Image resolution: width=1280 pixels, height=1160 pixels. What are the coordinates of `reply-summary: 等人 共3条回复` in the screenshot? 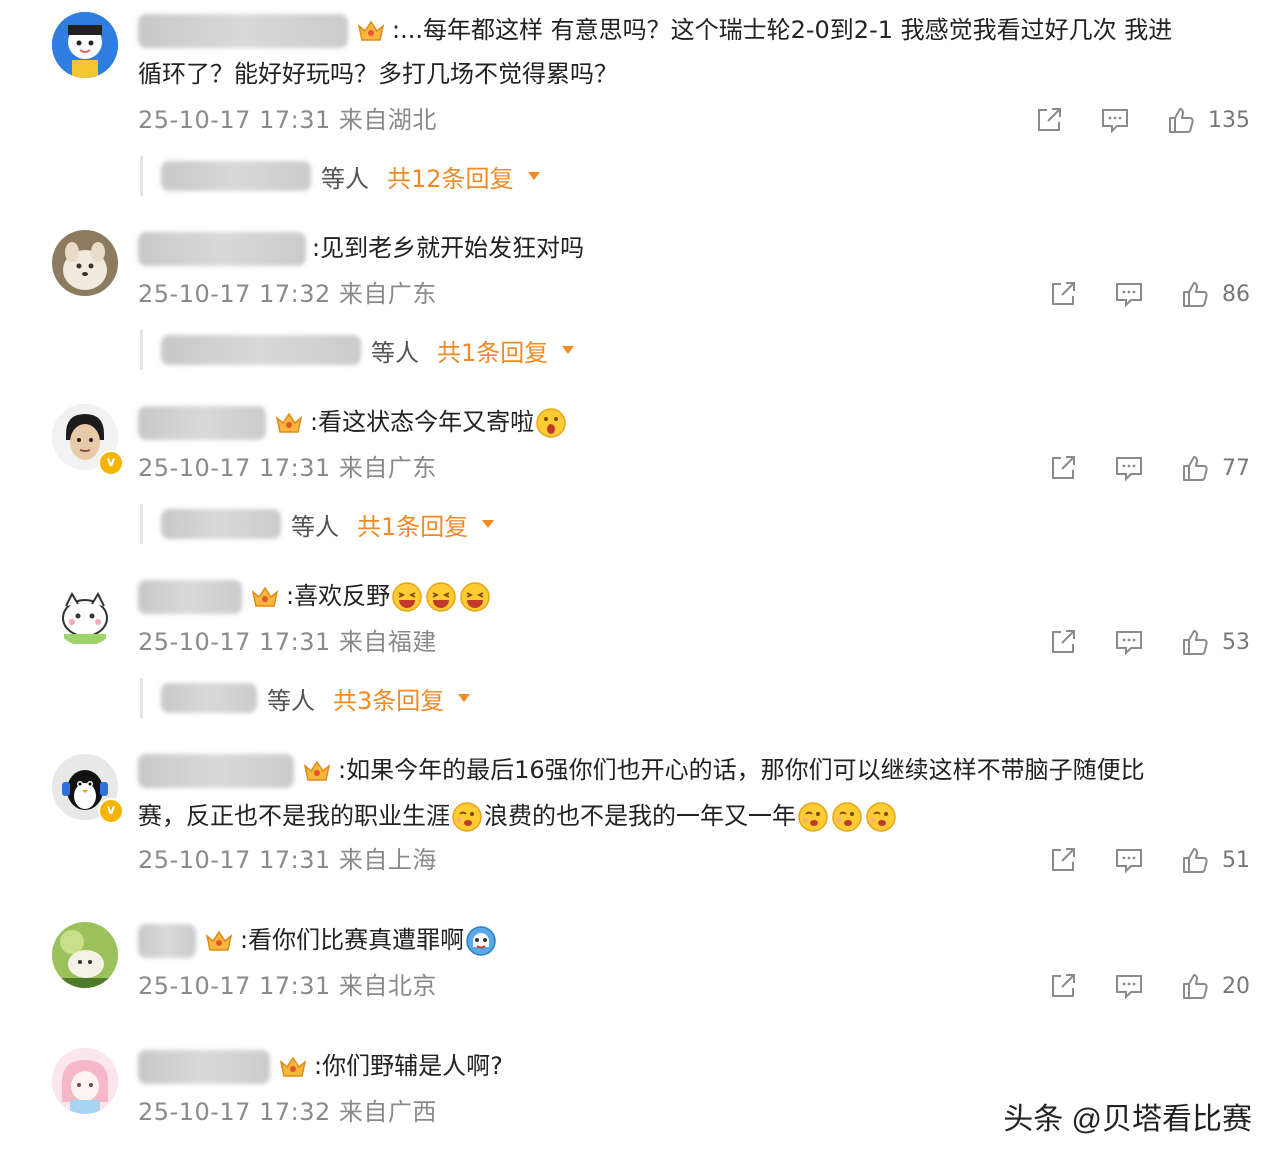 It's located at (305, 698).